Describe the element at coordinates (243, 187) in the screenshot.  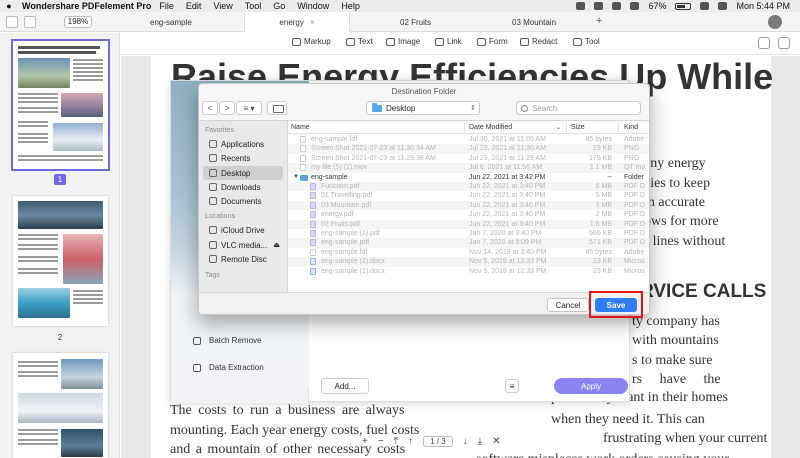
I see `sidebar-item-downloads: Downloads` at that location.